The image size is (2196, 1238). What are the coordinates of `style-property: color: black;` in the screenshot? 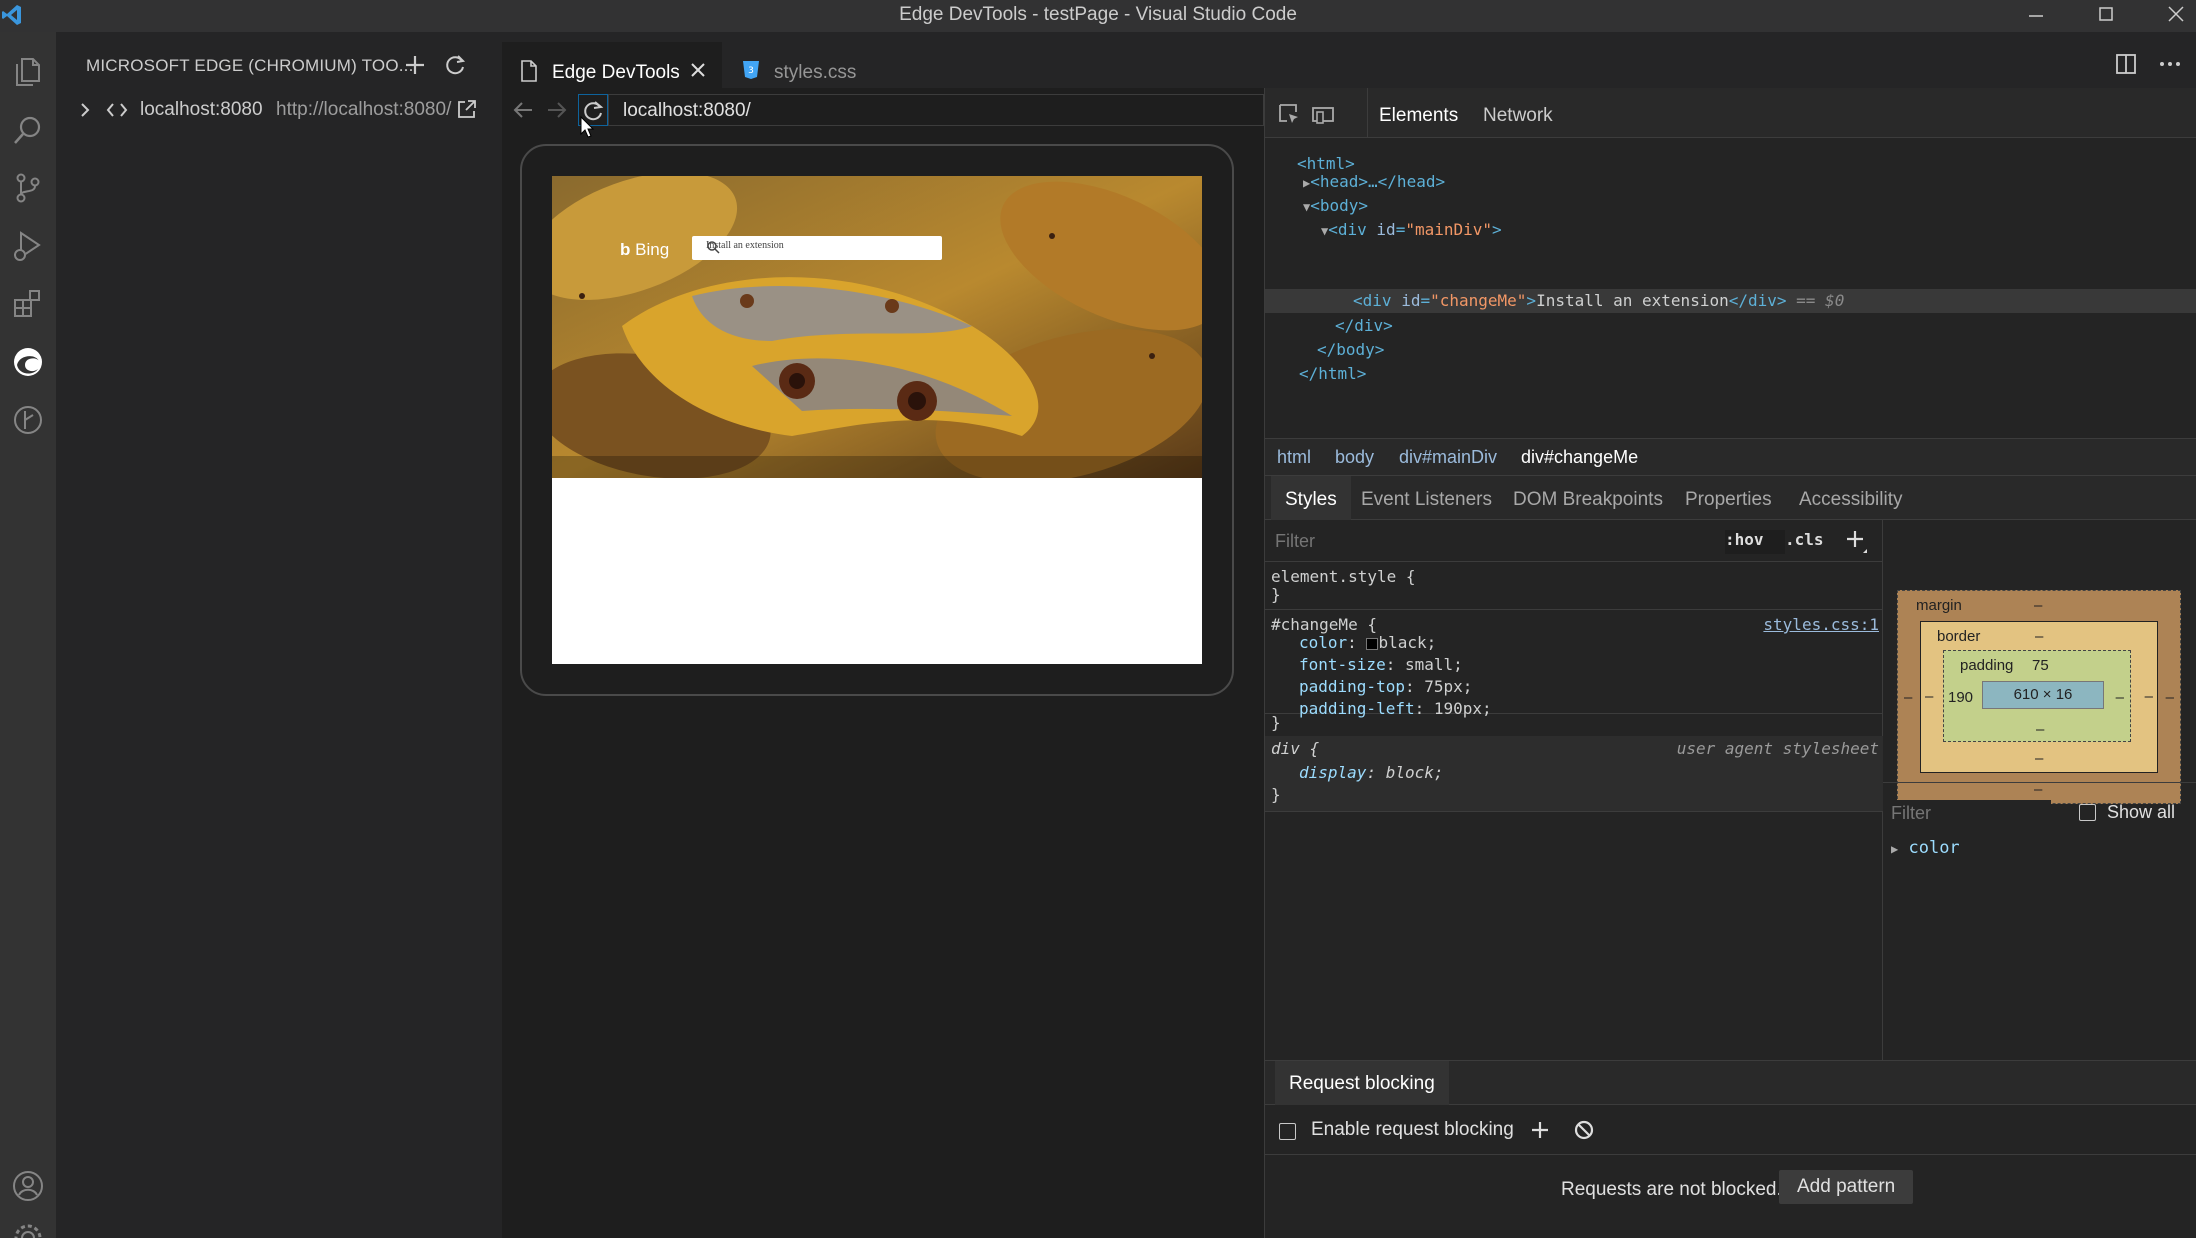 It's located at (1367, 643).